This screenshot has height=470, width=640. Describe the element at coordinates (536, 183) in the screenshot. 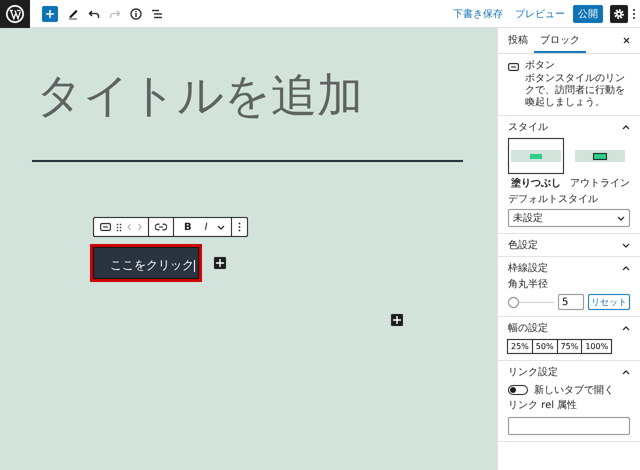

I see `style-label: 塗りつぶし` at that location.